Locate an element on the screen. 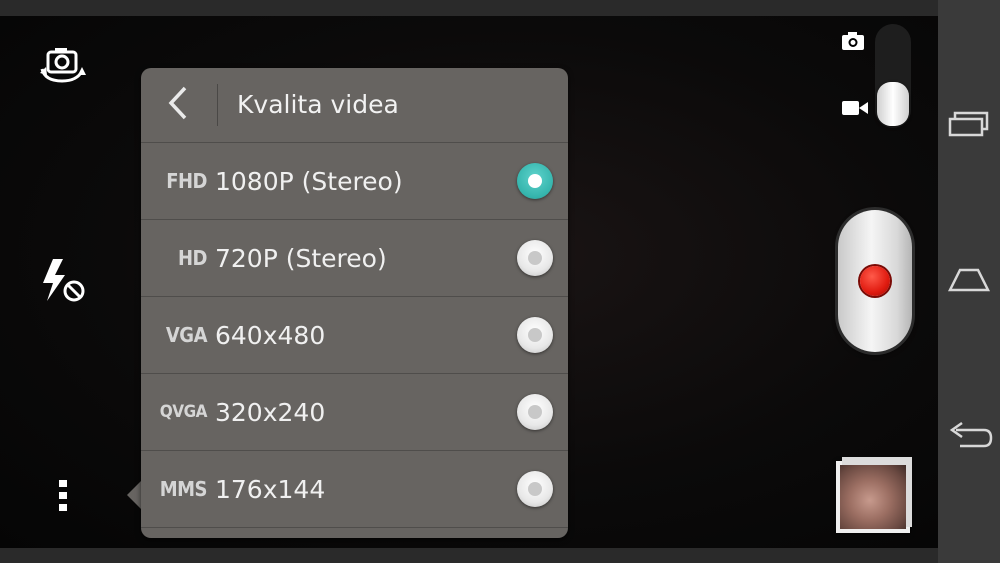  back-nav-button is located at coordinates (969, 436).